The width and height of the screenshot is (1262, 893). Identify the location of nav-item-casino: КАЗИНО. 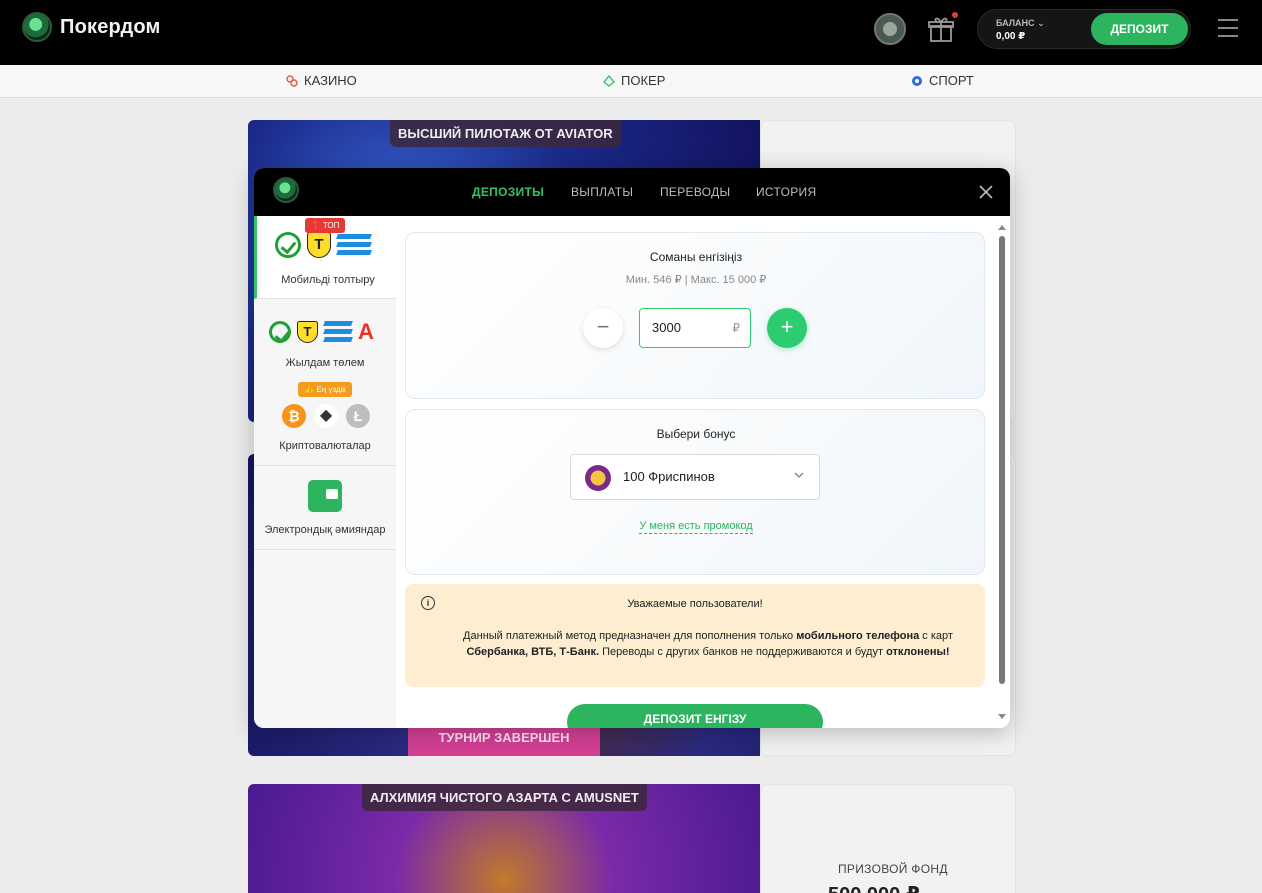
(321, 80).